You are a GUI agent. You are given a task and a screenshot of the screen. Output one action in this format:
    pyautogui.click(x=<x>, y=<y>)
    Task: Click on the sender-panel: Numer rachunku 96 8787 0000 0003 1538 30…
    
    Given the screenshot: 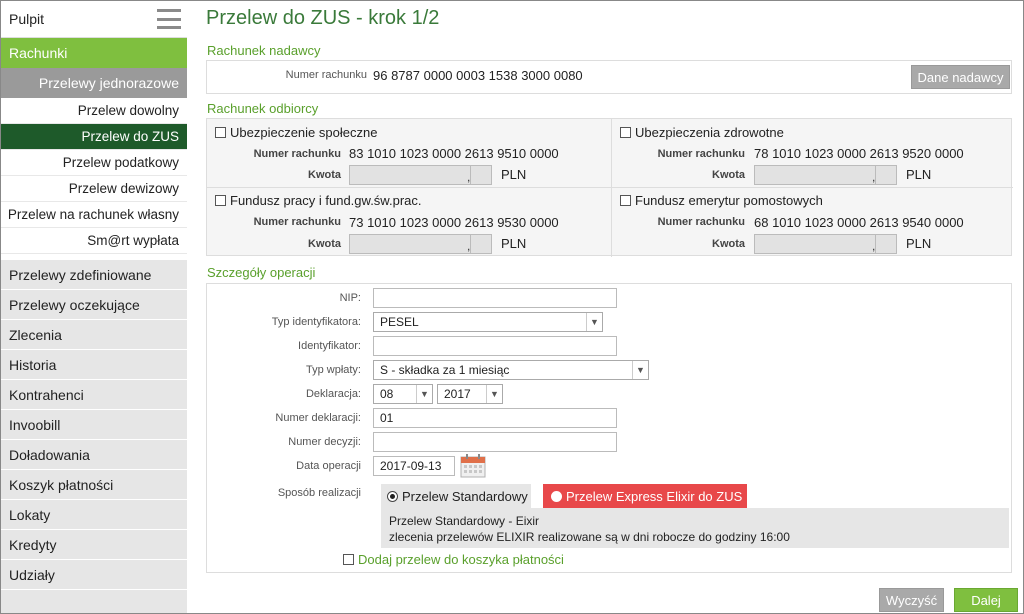 What is the action you would take?
    pyautogui.click(x=609, y=77)
    